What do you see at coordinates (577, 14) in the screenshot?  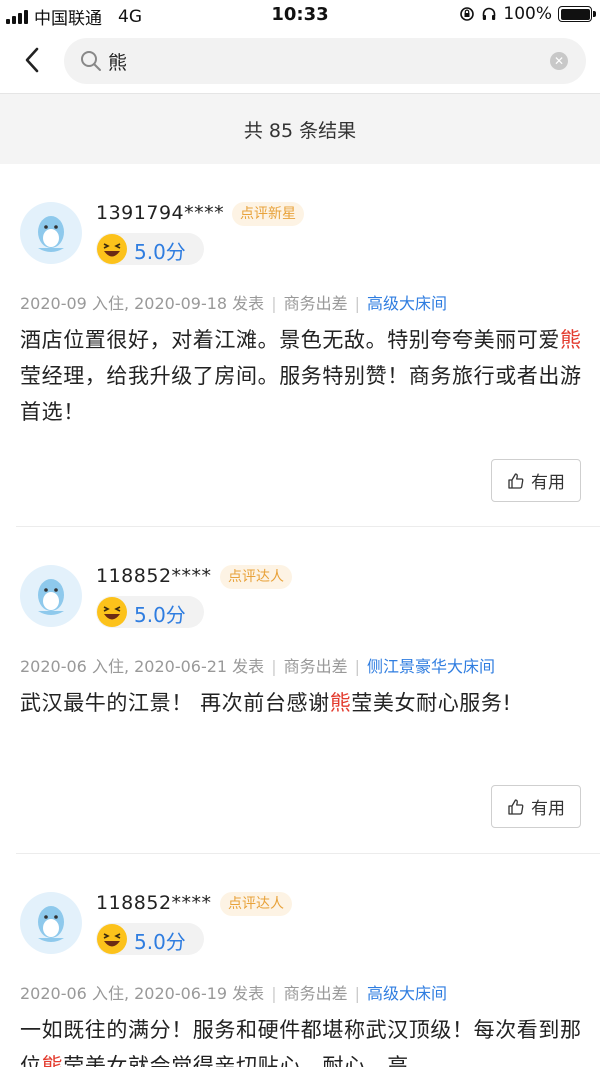 I see `battery-icon` at bounding box center [577, 14].